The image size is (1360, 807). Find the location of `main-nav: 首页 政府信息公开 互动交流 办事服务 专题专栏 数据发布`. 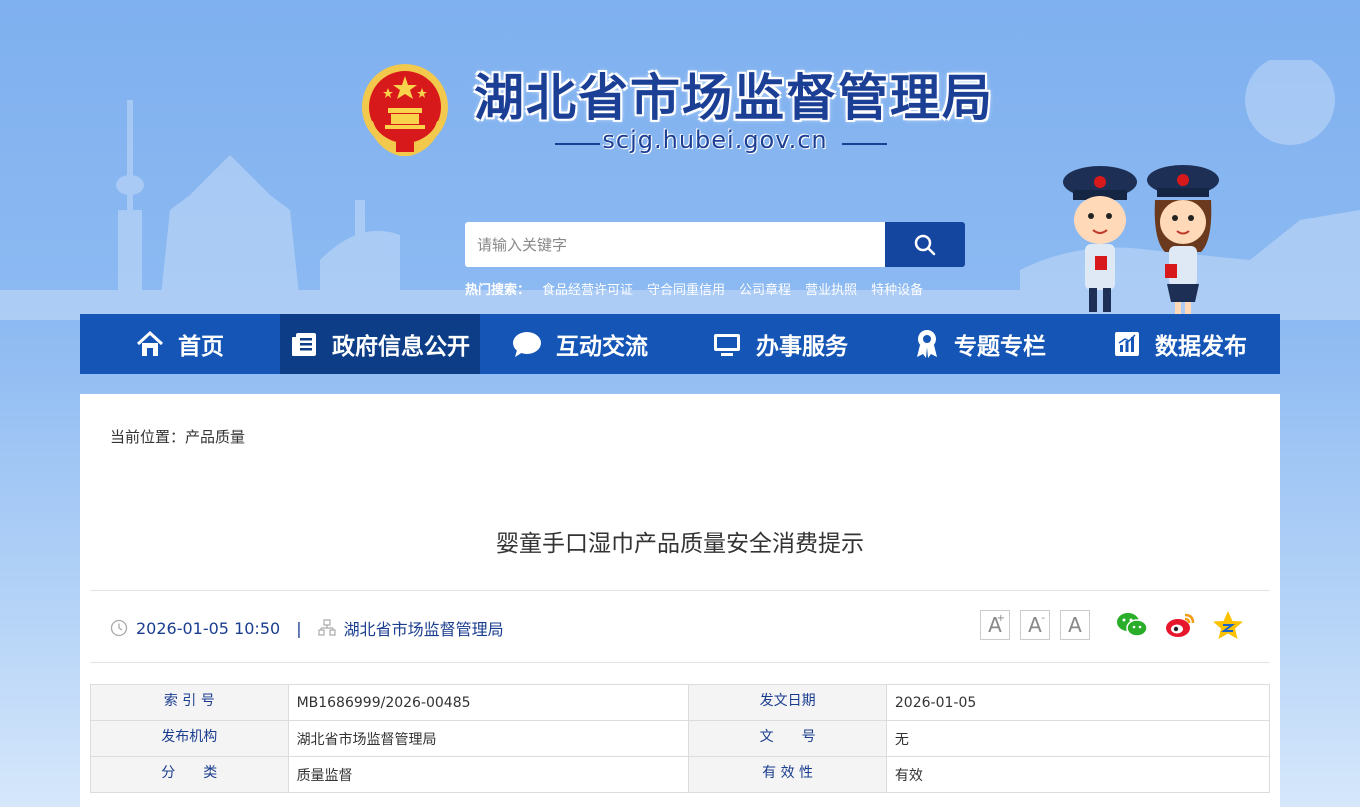

main-nav: 首页 政府信息公开 互动交流 办事服务 专题专栏 数据发布 is located at coordinates (680, 344).